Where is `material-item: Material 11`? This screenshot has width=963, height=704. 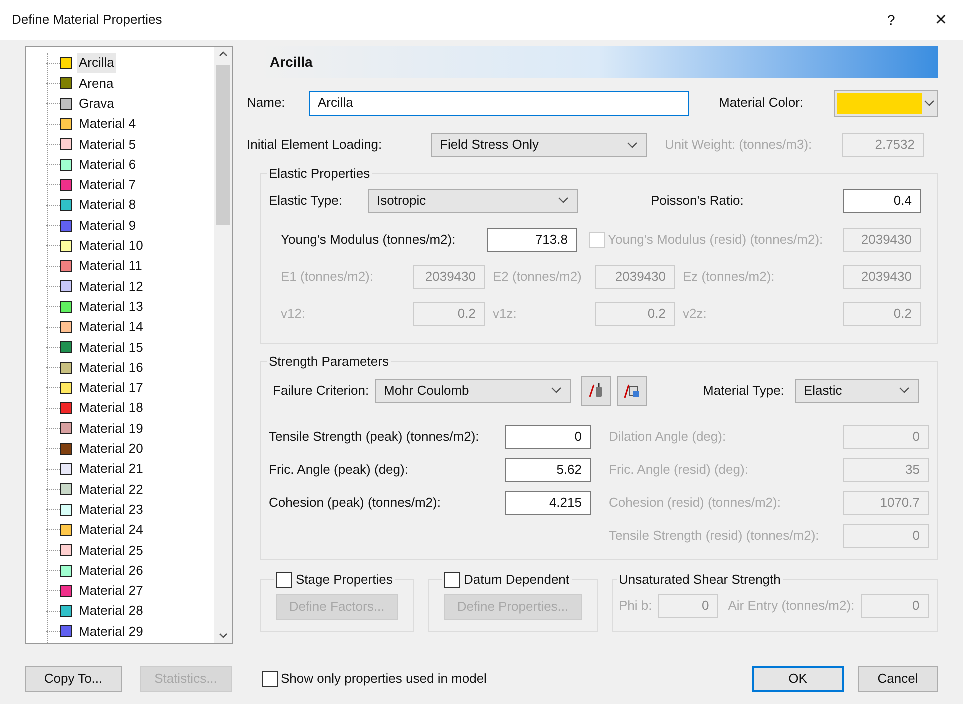 material-item: Material 11 is located at coordinates (110, 266).